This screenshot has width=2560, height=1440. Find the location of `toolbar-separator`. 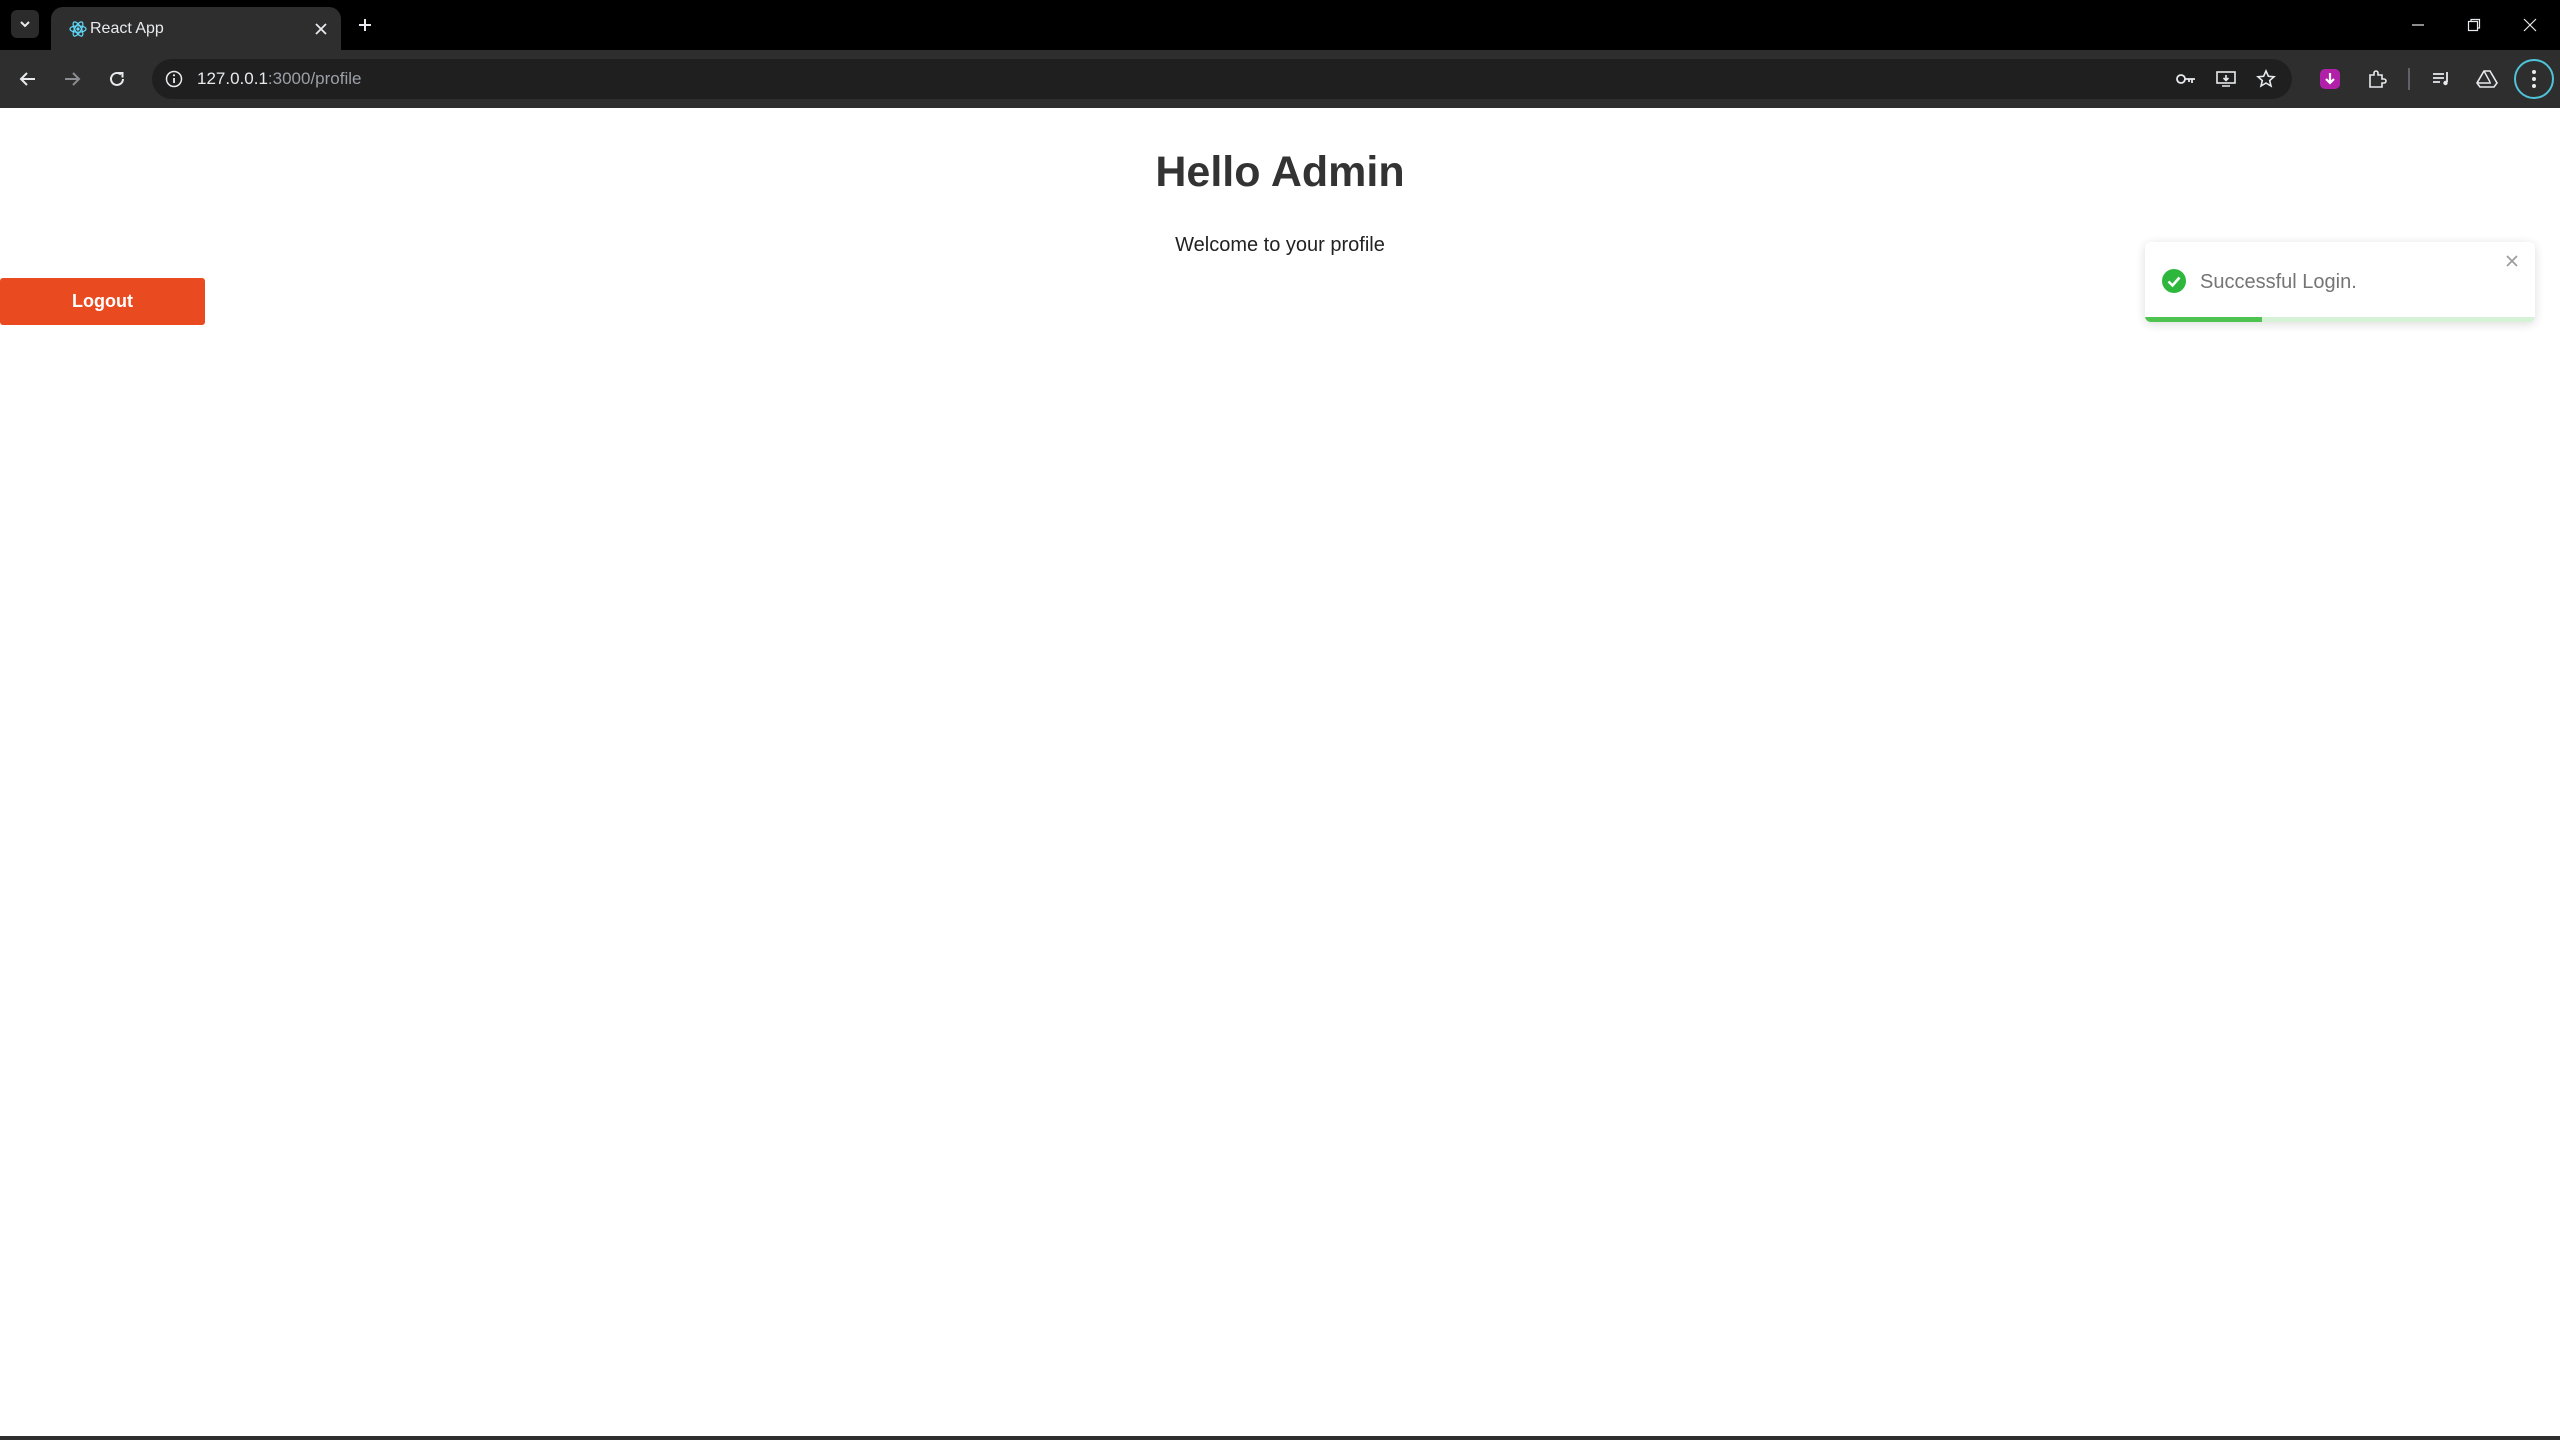

toolbar-separator is located at coordinates (2409, 79).